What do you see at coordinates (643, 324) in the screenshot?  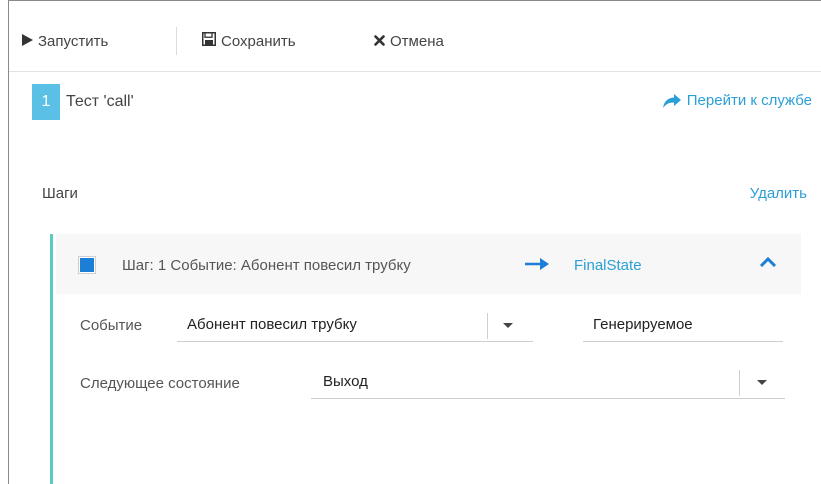 I see `event-type-value: Генерируемое` at bounding box center [643, 324].